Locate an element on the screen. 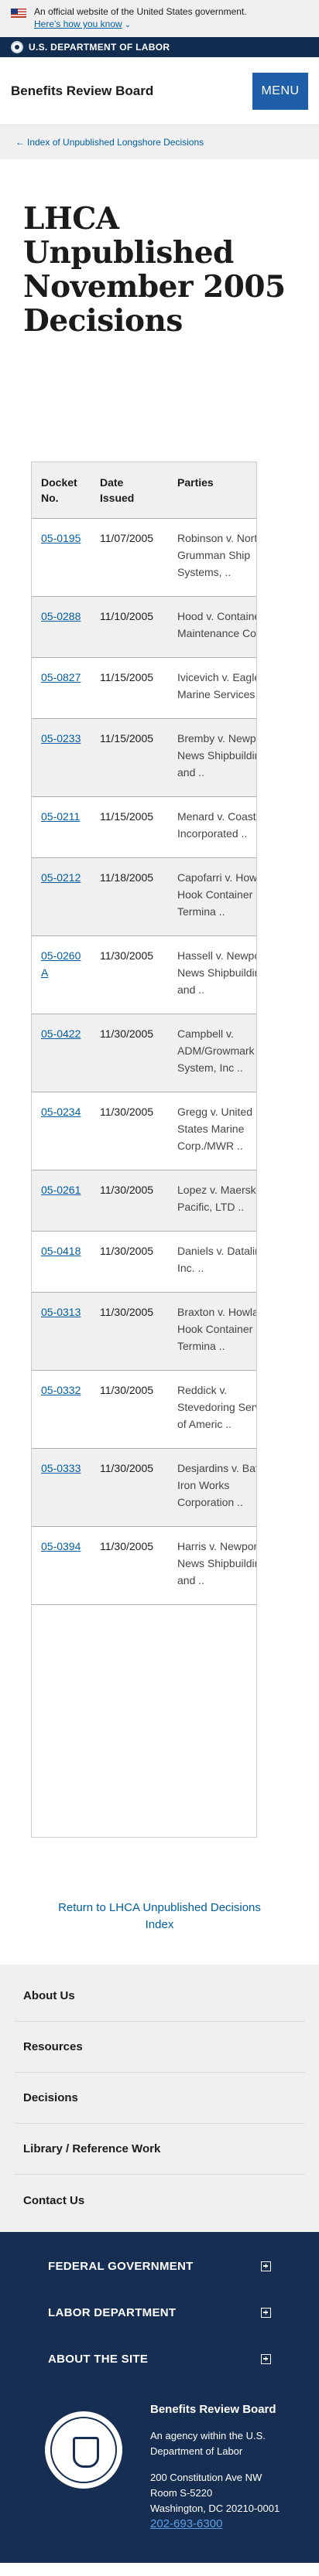 This screenshot has width=319, height=2576. docket-link: 05-0422 is located at coordinates (61, 1033).